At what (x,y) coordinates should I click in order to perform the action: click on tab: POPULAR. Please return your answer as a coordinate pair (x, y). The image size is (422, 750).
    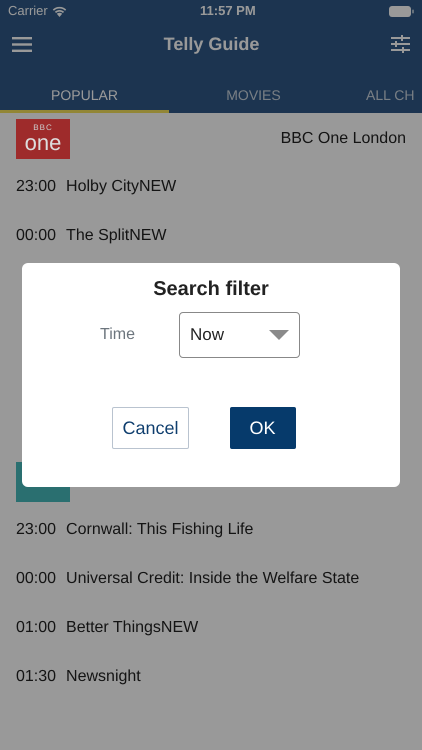
    Looking at the image, I should click on (84, 89).